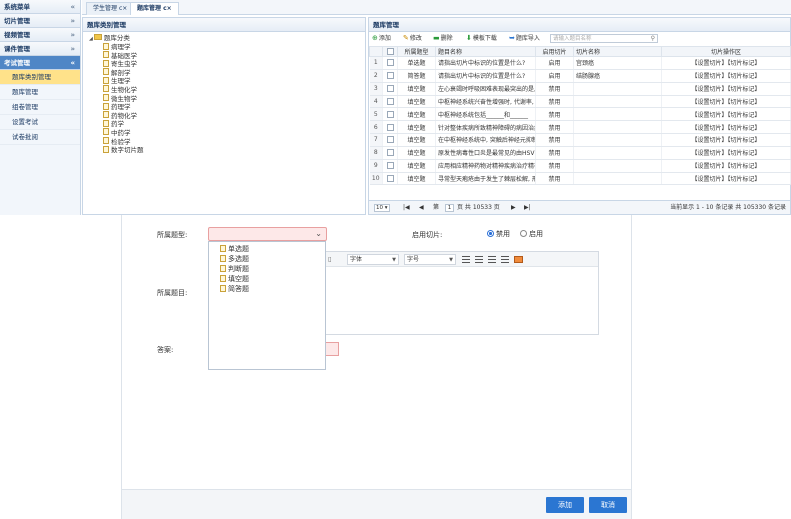 The width and height of the screenshot is (791, 519). What do you see at coordinates (123, 124) in the screenshot?
I see `tree-node: 药学` at bounding box center [123, 124].